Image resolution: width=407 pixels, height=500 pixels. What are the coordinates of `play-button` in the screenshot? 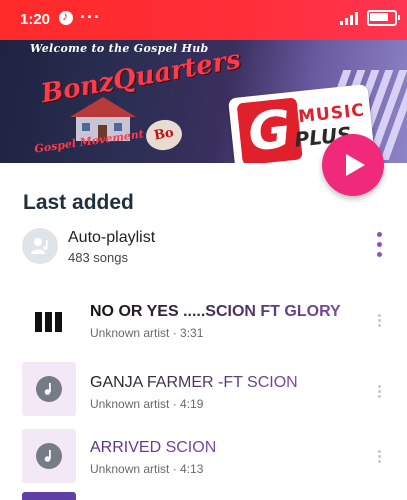 It's located at (353, 165).